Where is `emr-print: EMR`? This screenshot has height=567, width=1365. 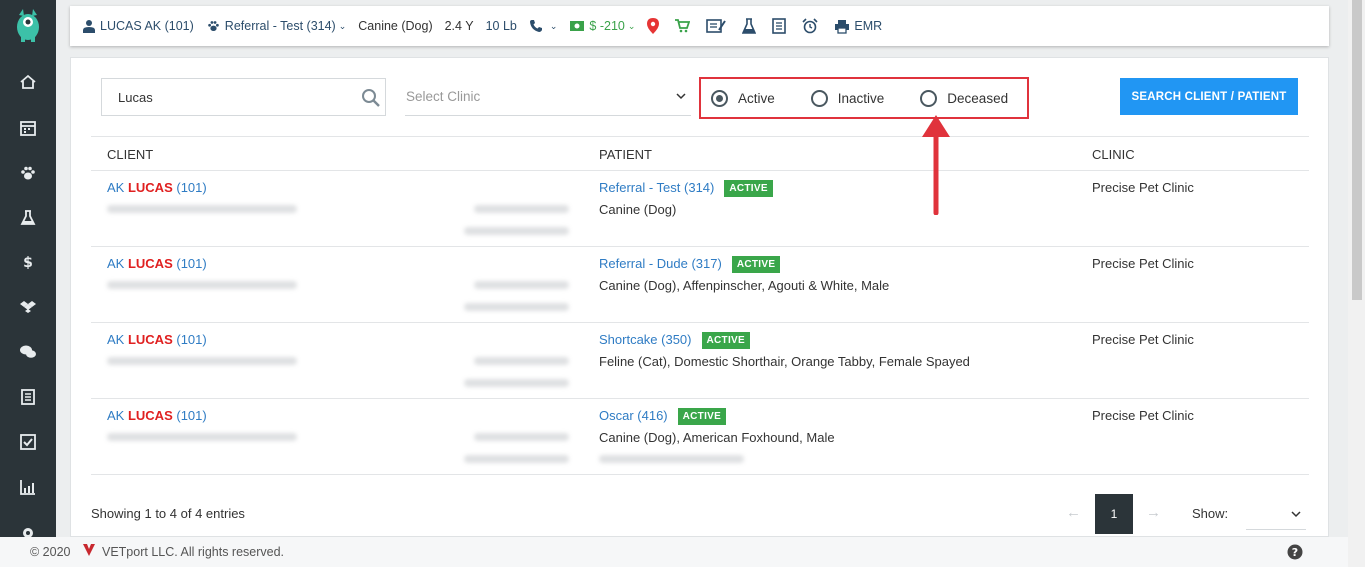
emr-print: EMR is located at coordinates (858, 26).